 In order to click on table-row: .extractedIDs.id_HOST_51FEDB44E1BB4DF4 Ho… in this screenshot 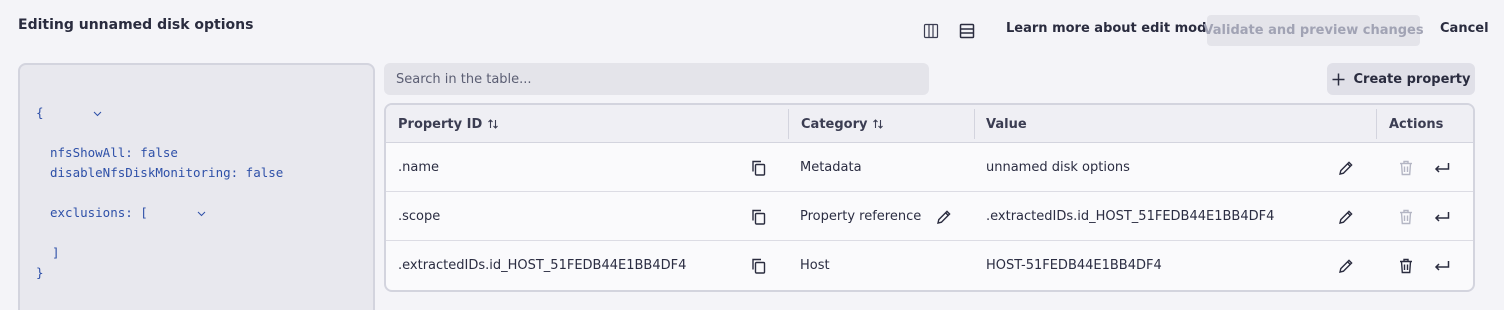, I will do `click(929, 265)`.